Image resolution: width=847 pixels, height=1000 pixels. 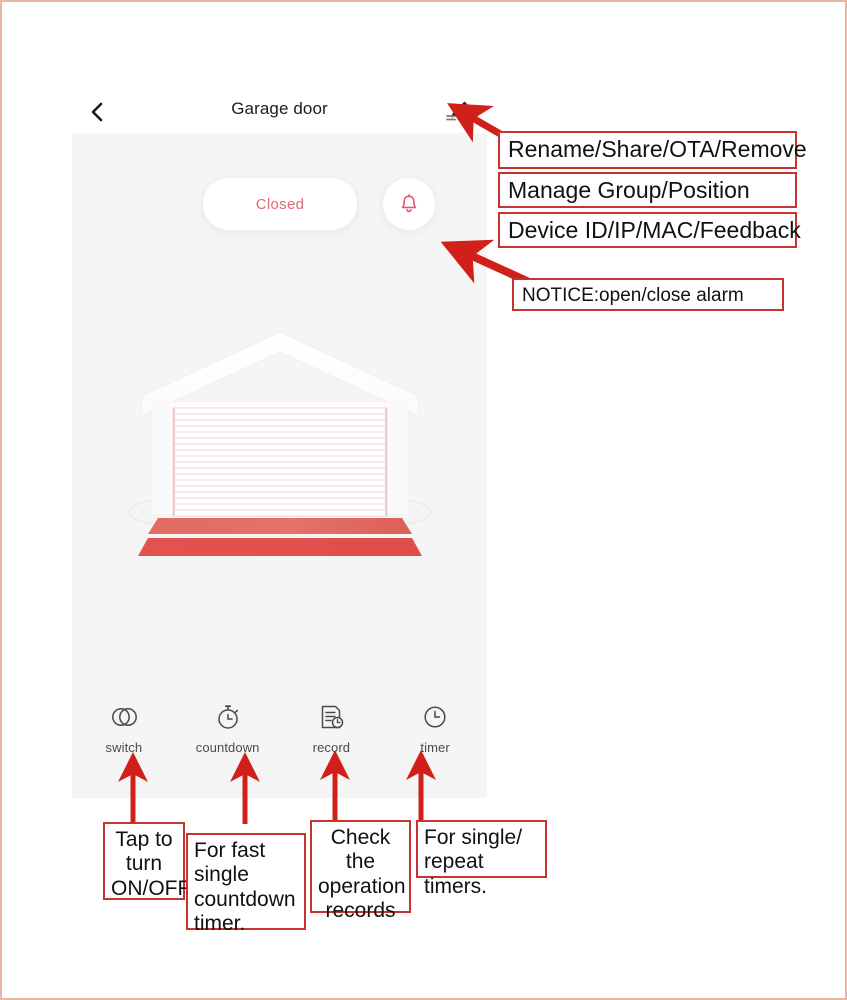 I want to click on garage-door-illustration, so click(x=280, y=440).